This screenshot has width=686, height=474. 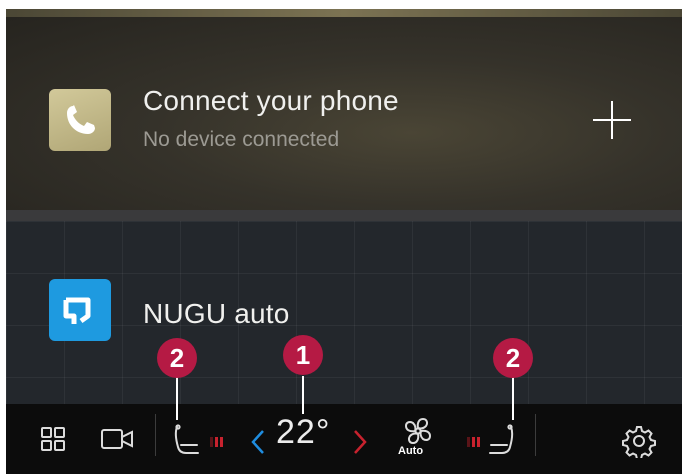 What do you see at coordinates (118, 441) in the screenshot?
I see `camera-icon` at bounding box center [118, 441].